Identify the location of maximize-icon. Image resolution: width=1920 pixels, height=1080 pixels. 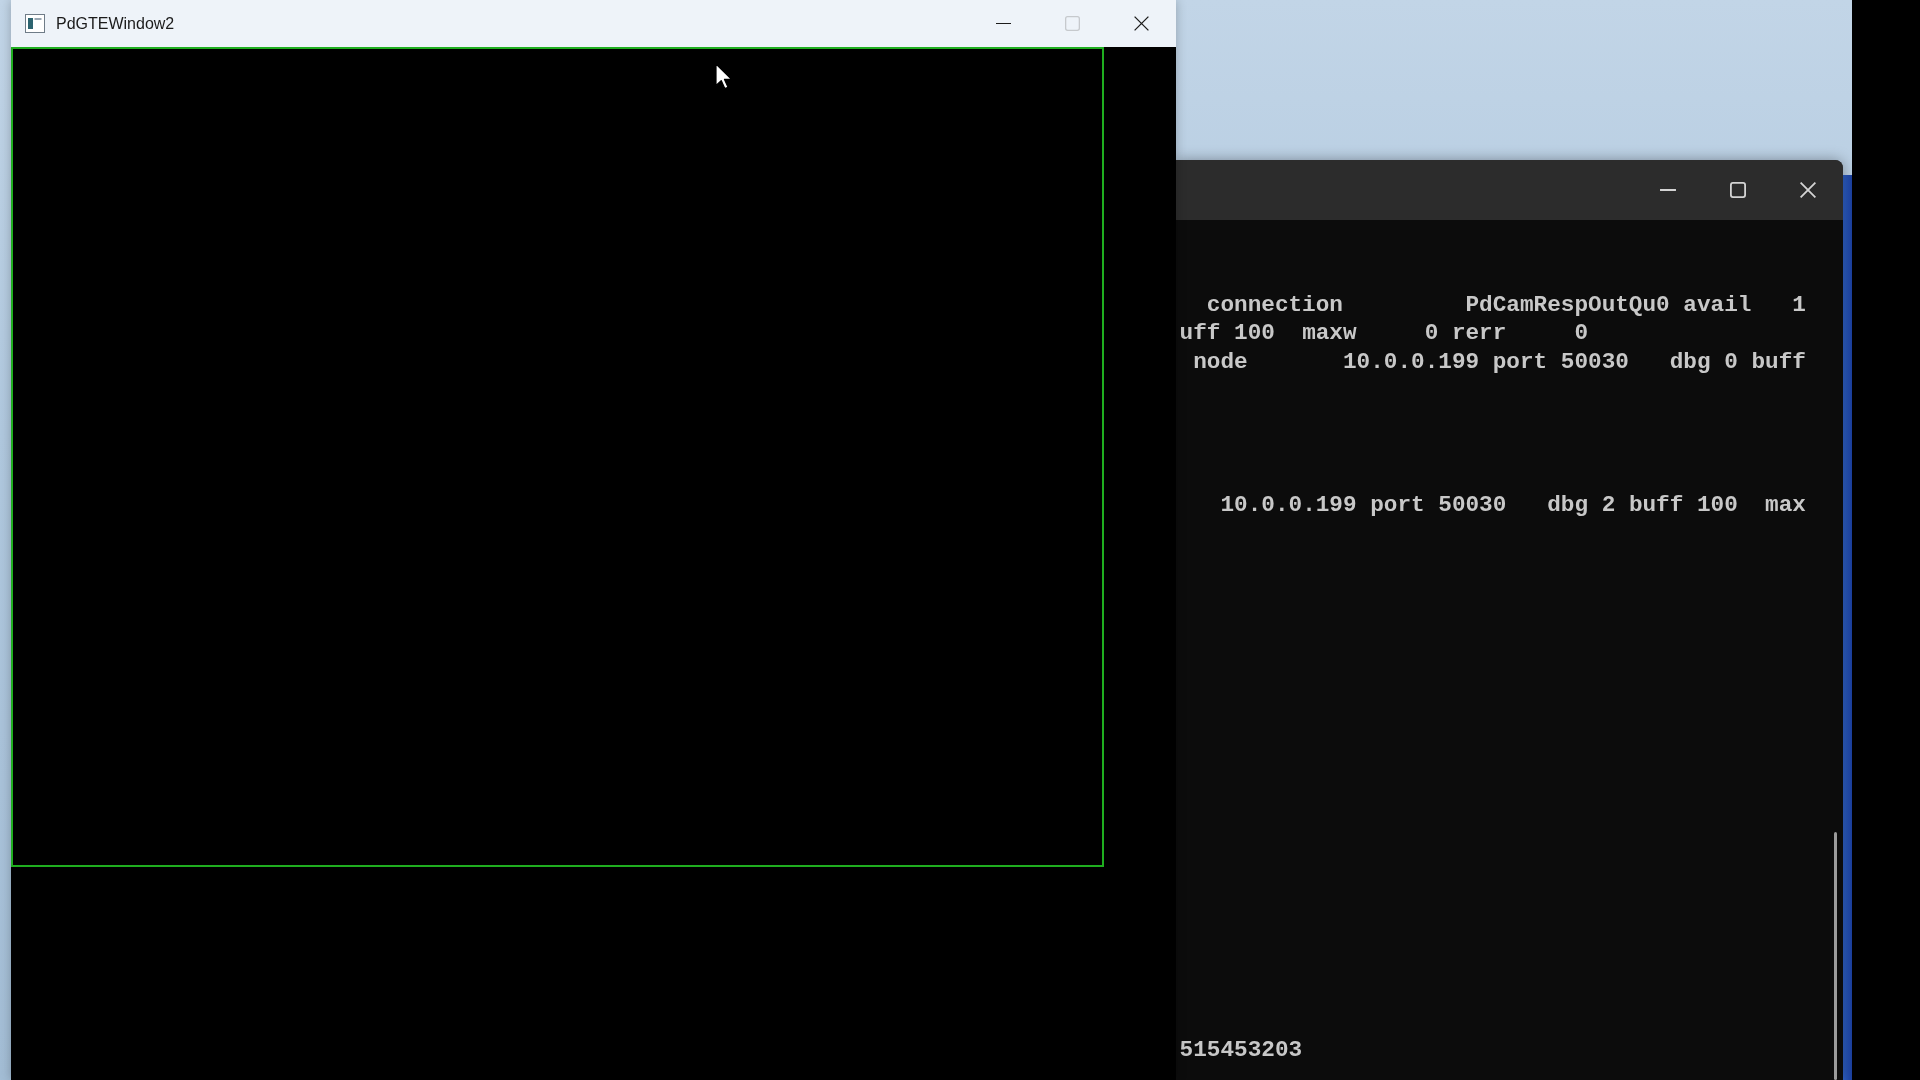
(1738, 190).